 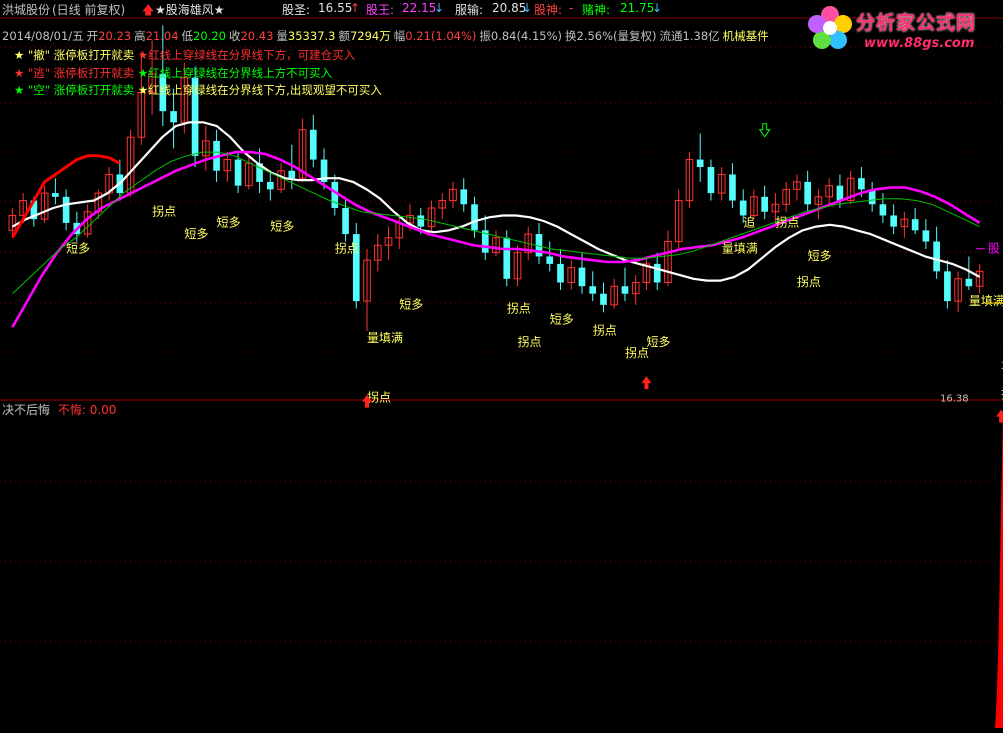 I want to click on down-small-icon: ↓, so click(x=439, y=8).